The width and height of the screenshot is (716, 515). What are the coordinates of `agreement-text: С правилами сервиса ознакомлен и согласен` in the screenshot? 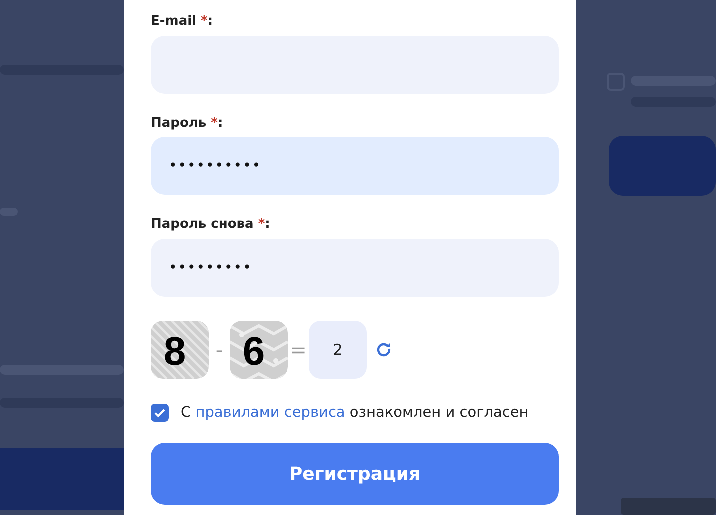 It's located at (355, 413).